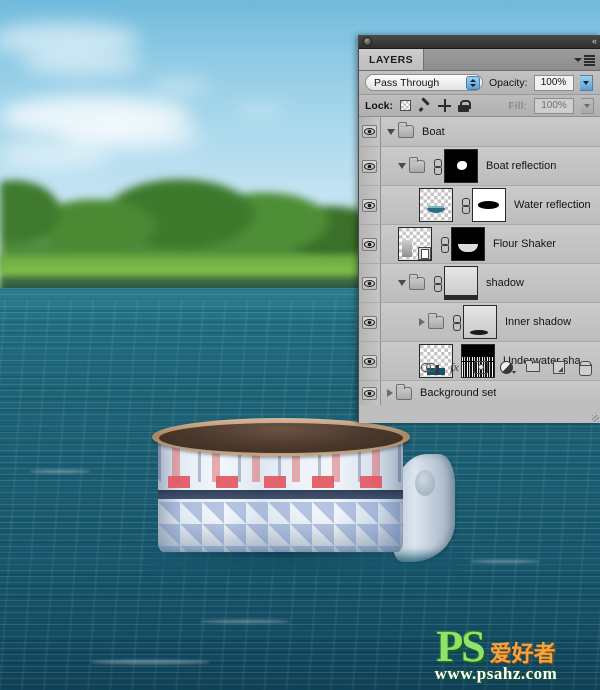 The width and height of the screenshot is (600, 690). I want to click on layer-content: Inner shadow, so click(490, 322).